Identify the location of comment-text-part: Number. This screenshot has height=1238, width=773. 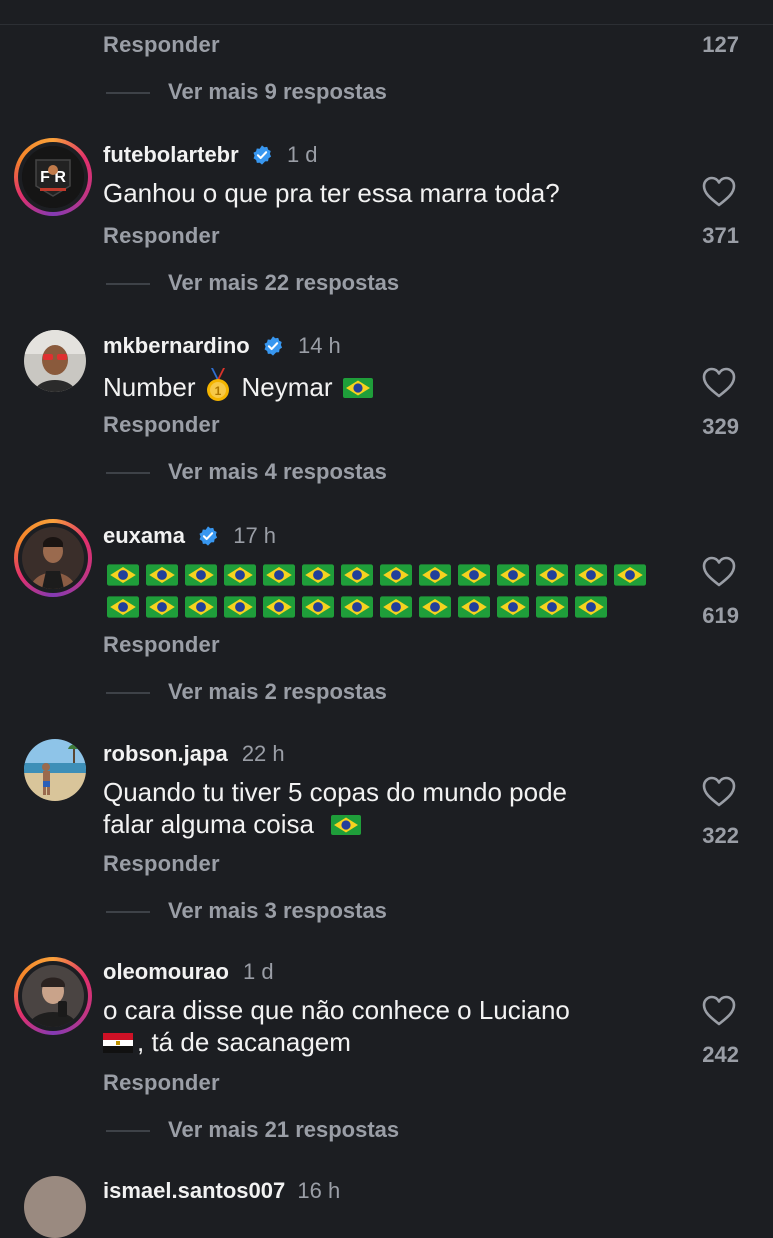
(149, 387).